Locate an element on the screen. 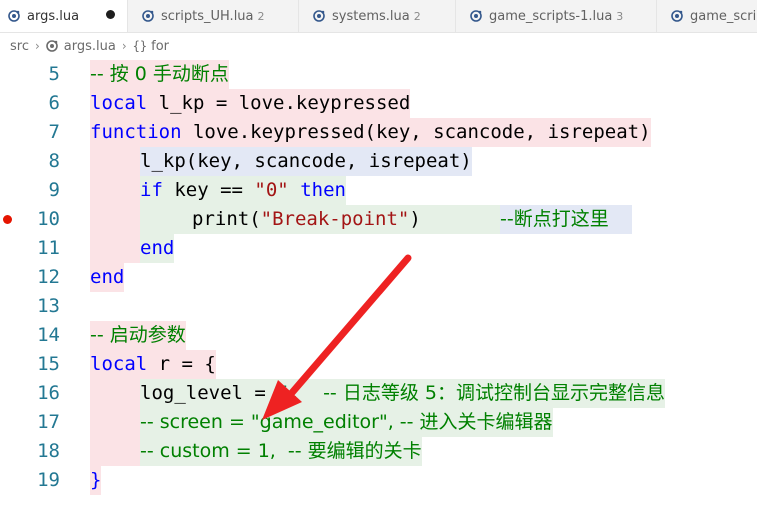 The width and height of the screenshot is (757, 510). code-text: local r = { is located at coordinates (153, 364).